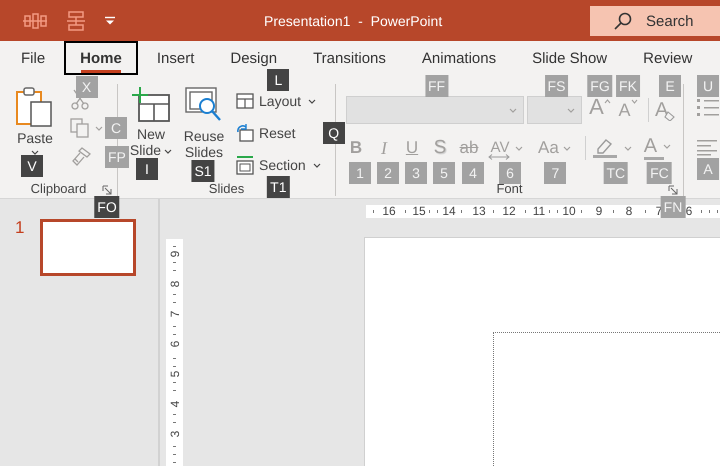 This screenshot has width=720, height=466. I want to click on keytip-tooltip: FF, so click(436, 86).